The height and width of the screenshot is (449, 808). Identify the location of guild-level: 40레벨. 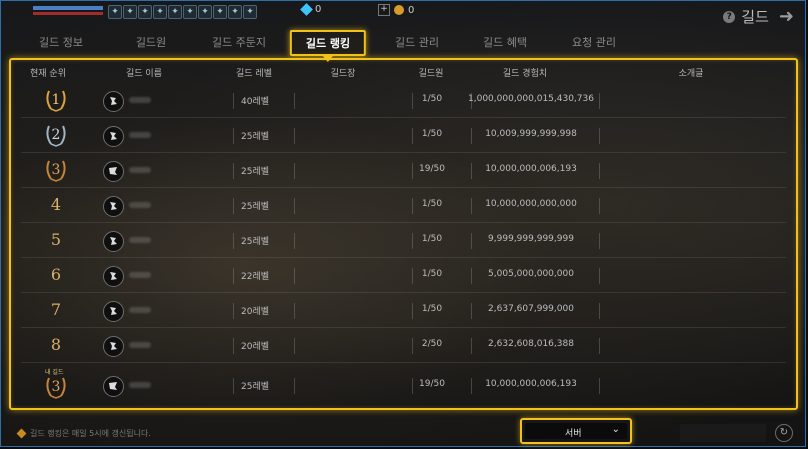
(255, 102).